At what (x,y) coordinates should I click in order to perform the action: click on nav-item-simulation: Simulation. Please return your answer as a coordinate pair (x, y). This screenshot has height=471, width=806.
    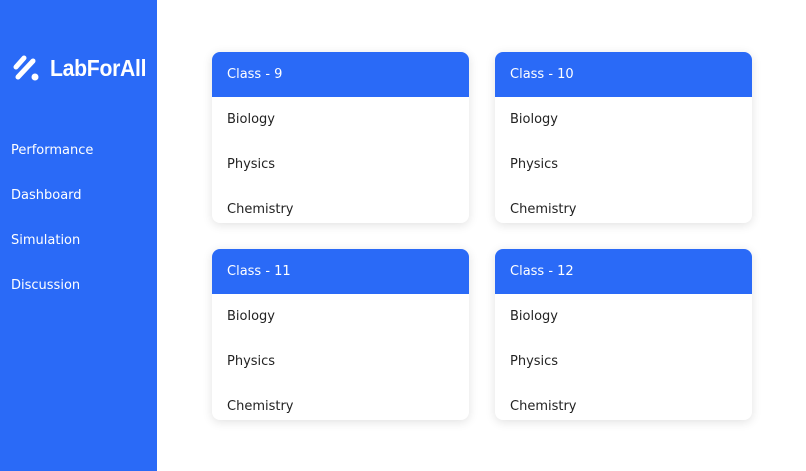
    Looking at the image, I should click on (52, 254).